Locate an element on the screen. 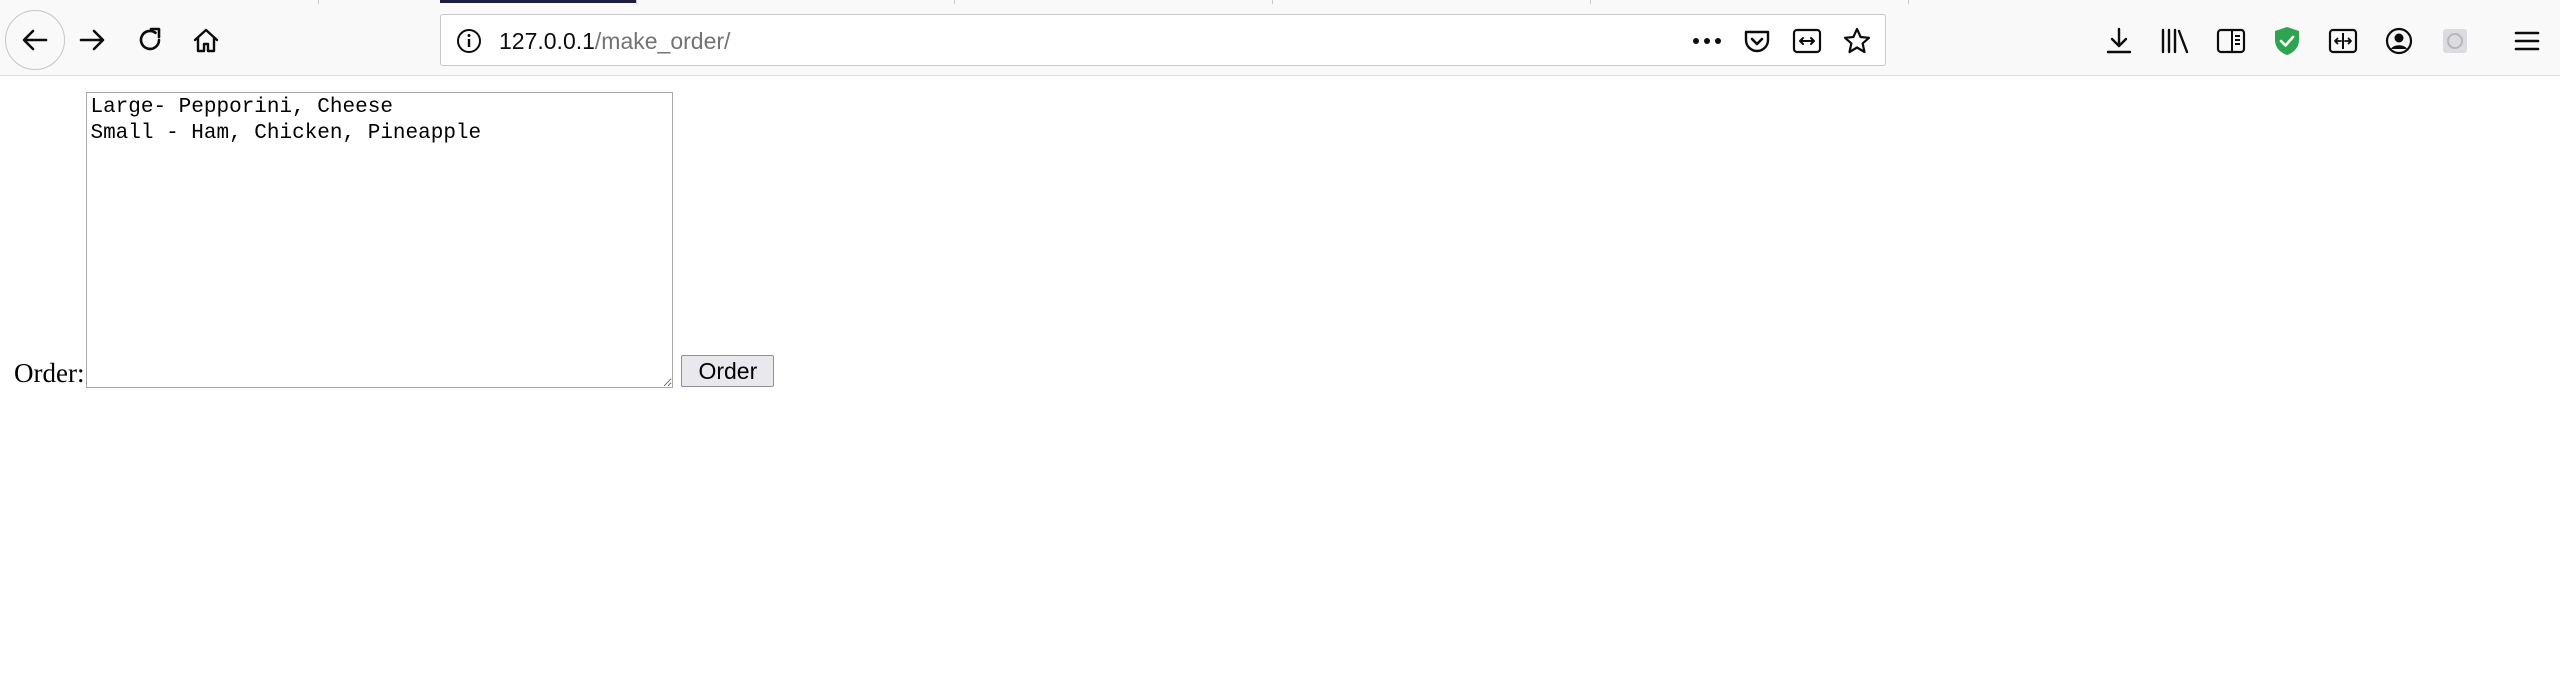 The height and width of the screenshot is (681, 2560). container-icon is located at coordinates (2343, 41).